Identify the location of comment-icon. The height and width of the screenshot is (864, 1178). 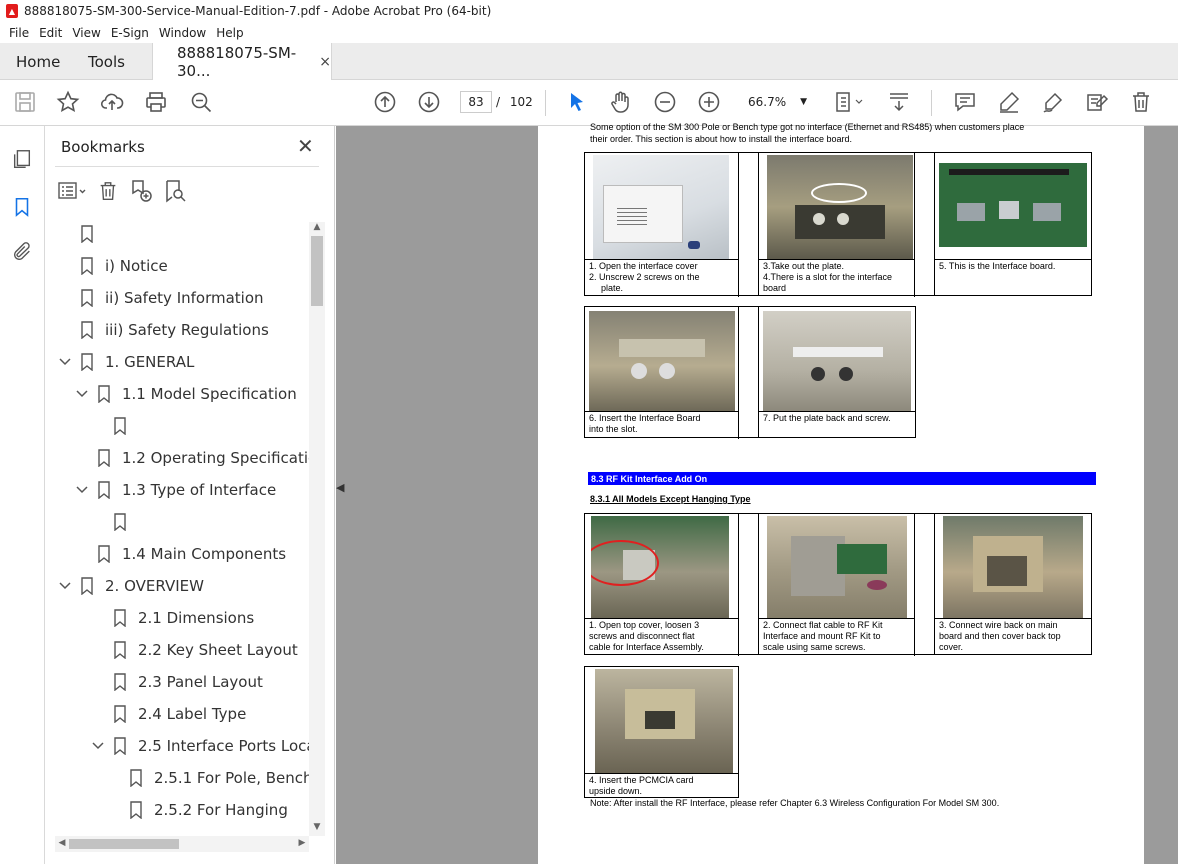
(965, 102).